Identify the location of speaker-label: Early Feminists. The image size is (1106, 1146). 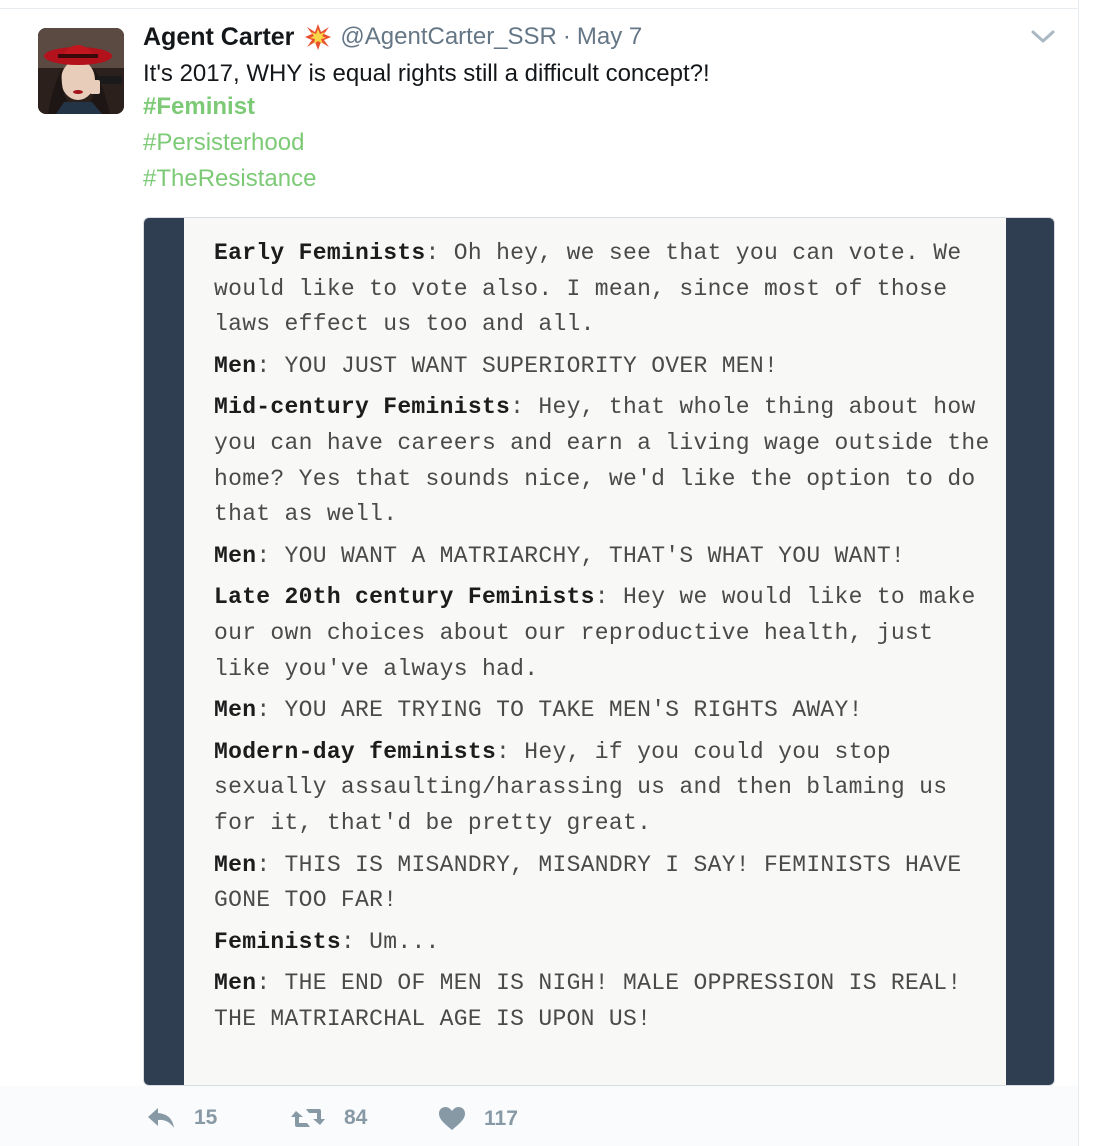
(320, 253).